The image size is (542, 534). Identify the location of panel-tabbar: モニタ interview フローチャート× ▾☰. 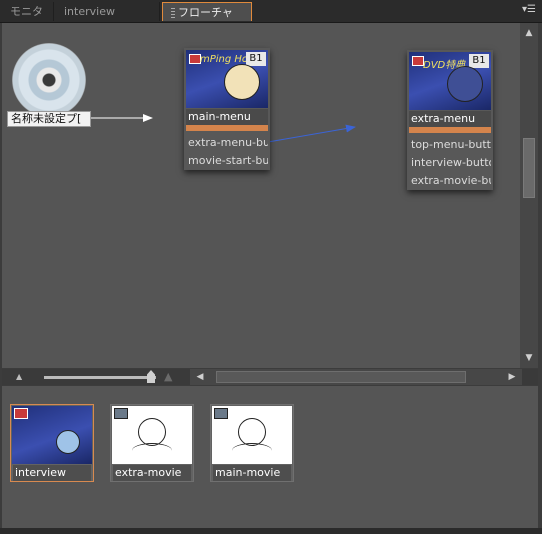
(271, 19).